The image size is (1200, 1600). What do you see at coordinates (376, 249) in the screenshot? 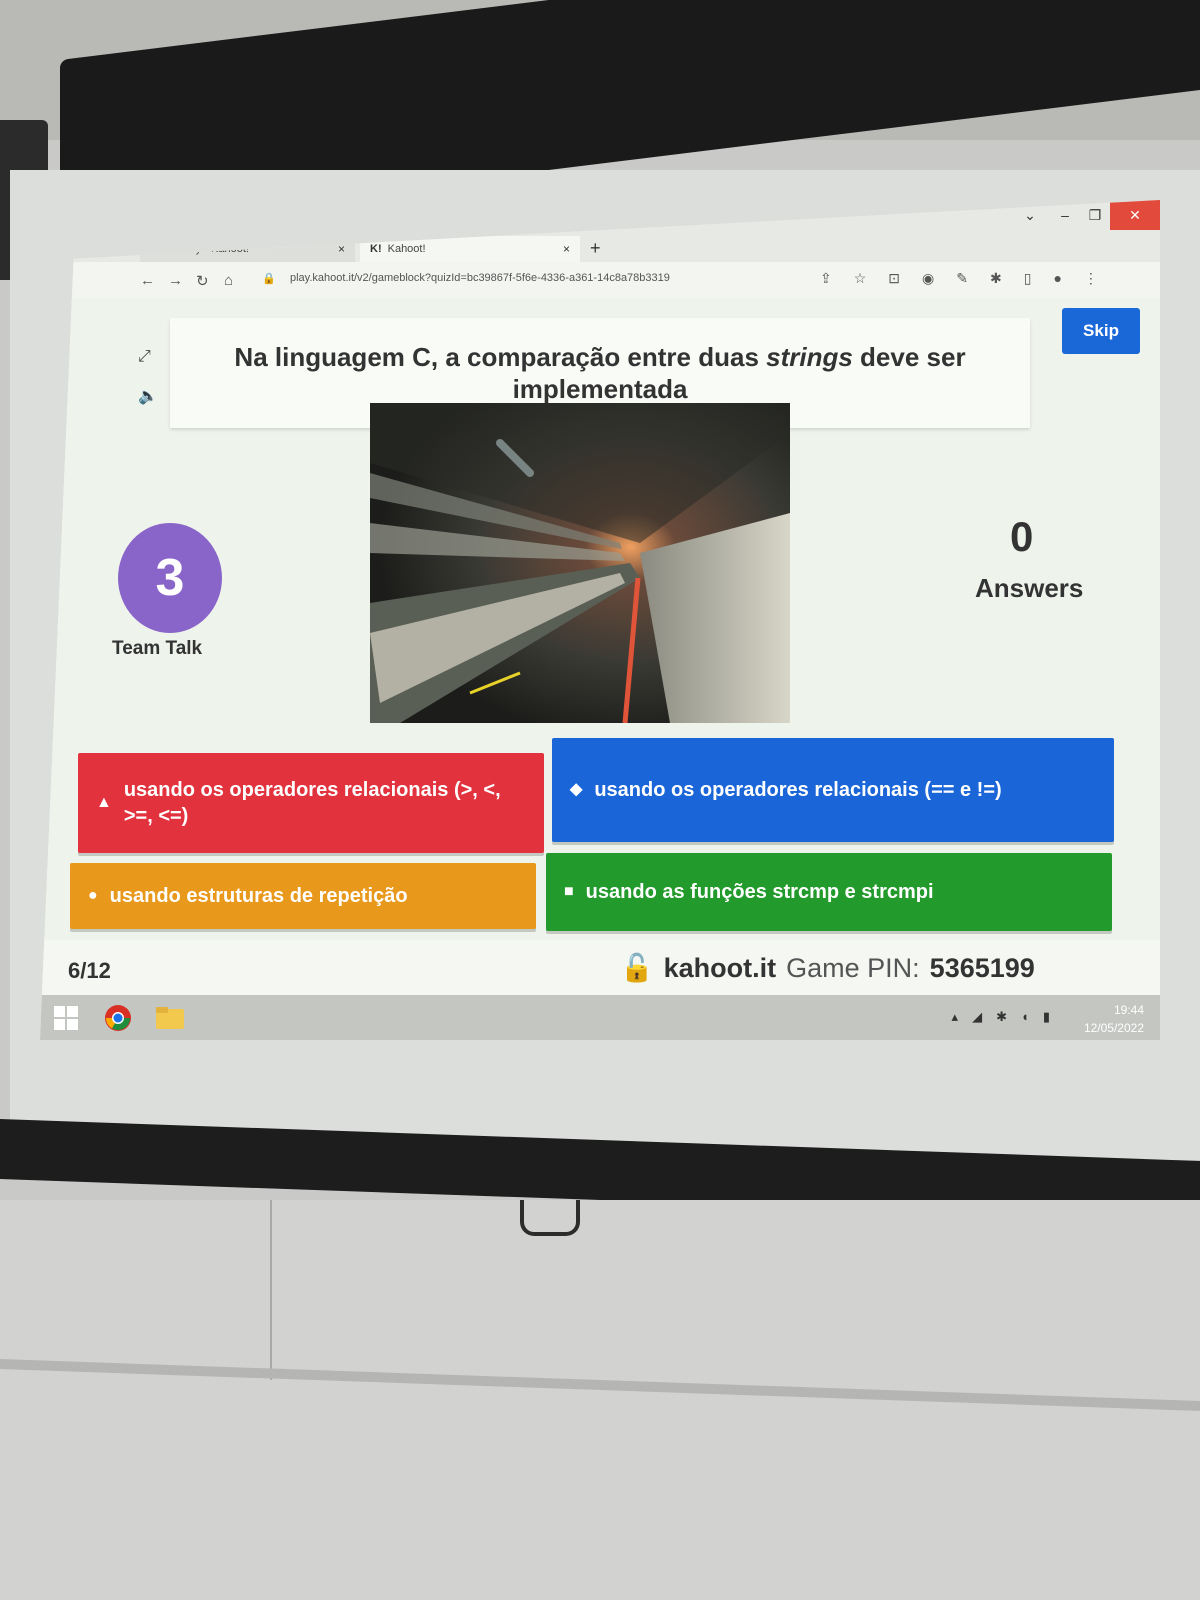
I see `kahoot-favicon: K!` at bounding box center [376, 249].